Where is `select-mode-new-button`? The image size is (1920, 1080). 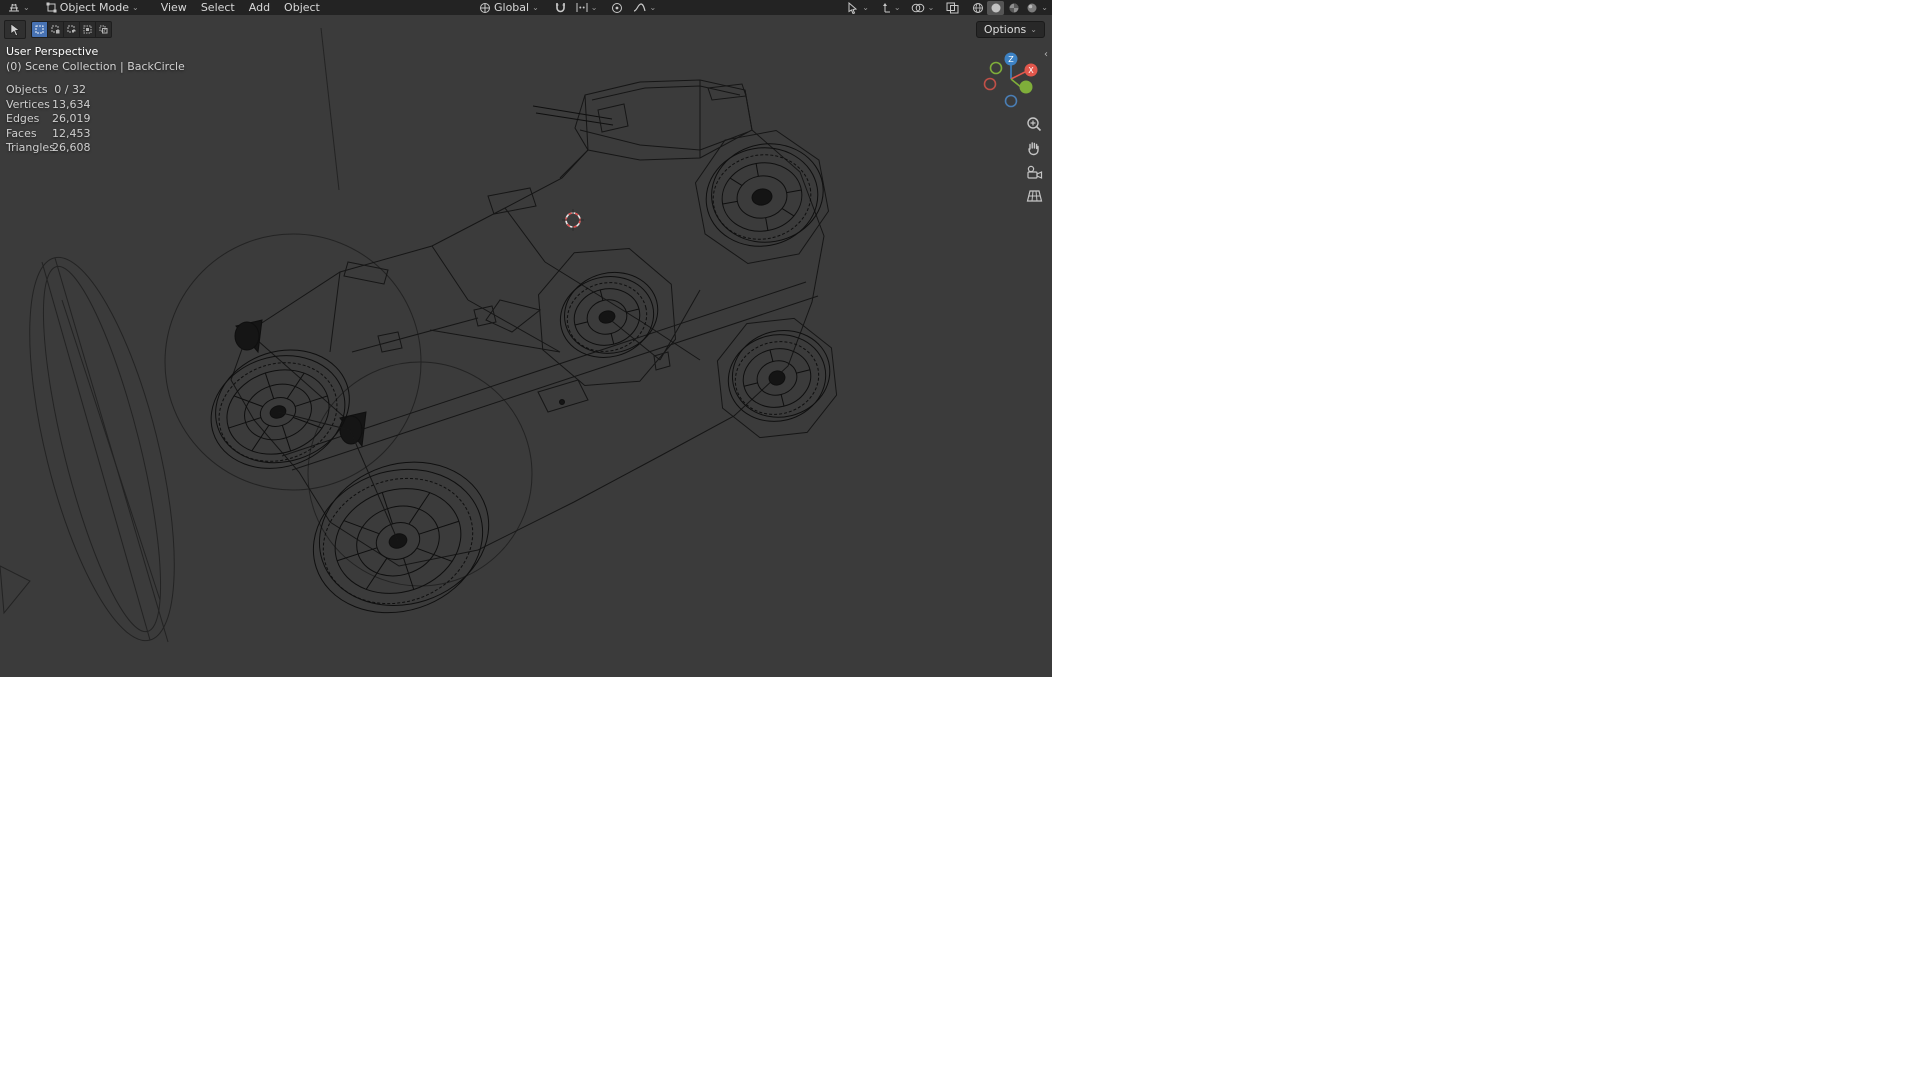
select-mode-new-button is located at coordinates (39, 29).